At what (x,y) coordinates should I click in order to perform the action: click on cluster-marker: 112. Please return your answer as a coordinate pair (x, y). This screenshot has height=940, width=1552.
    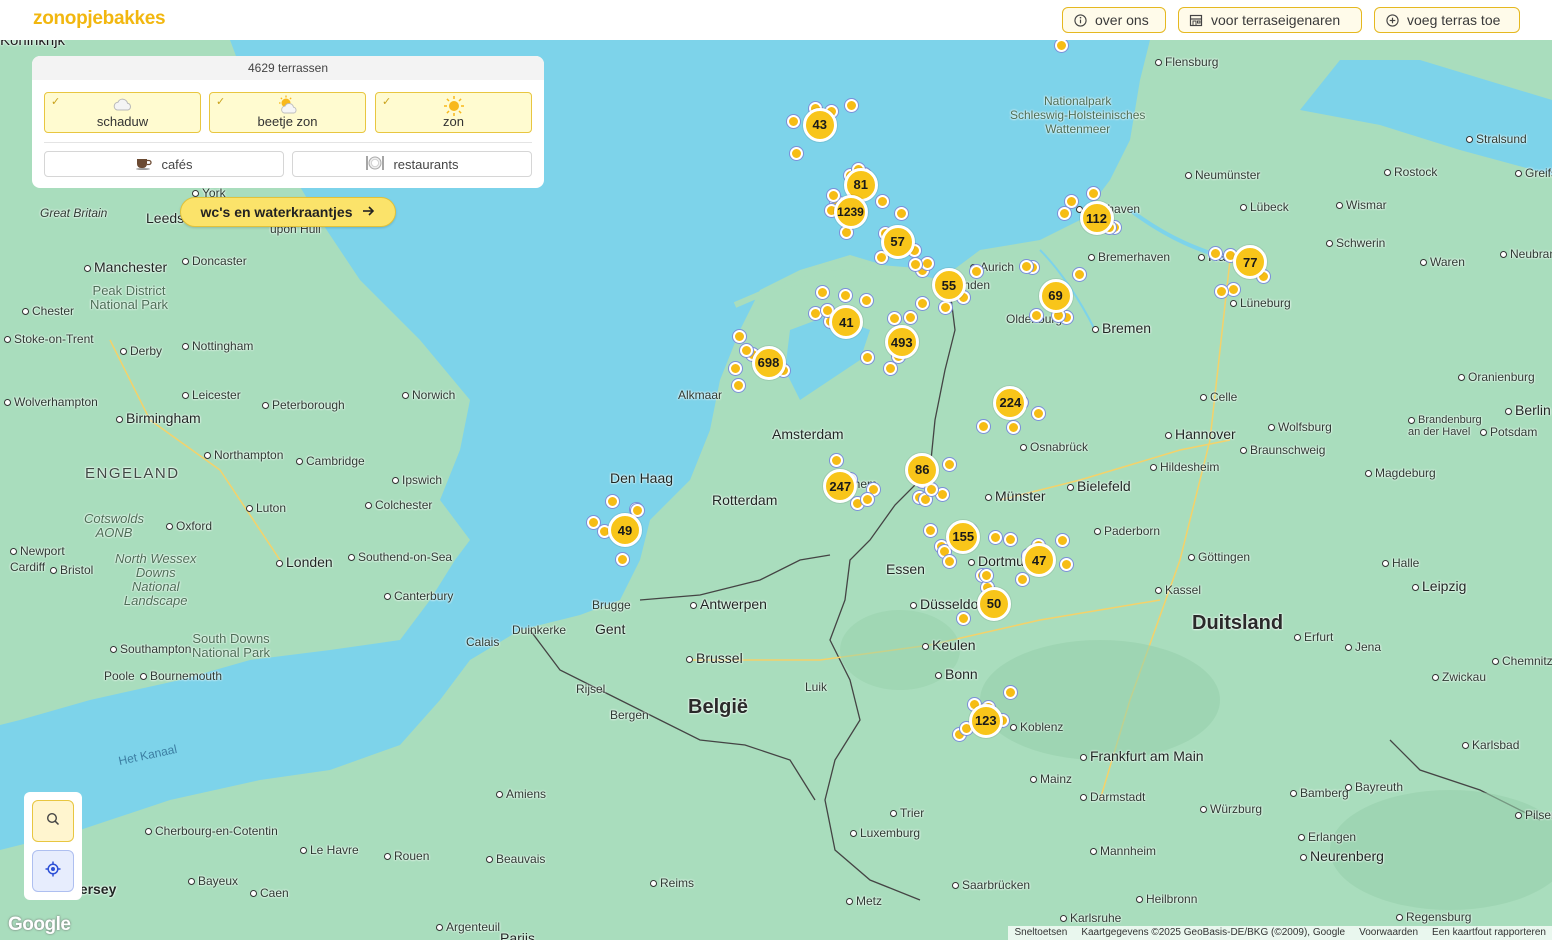
    Looking at the image, I should click on (1096, 218).